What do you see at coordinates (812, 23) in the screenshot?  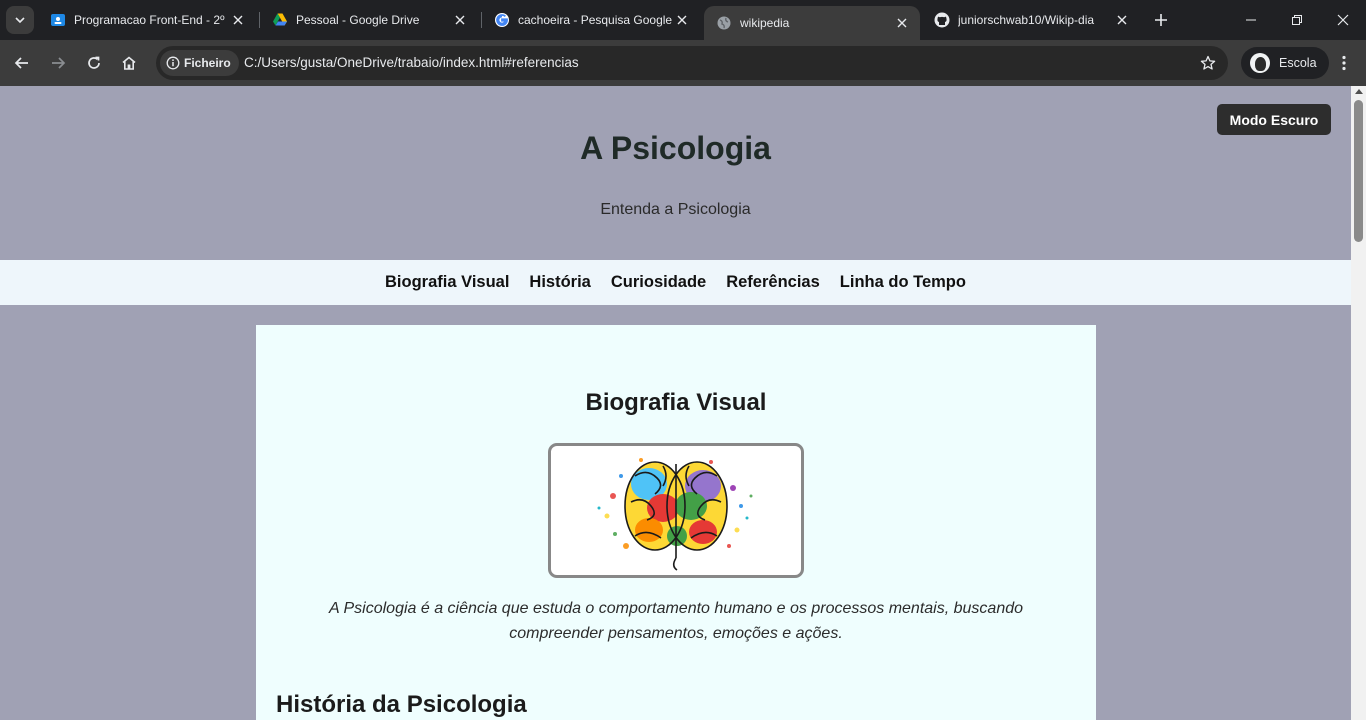 I see `tab-wikipedia: wikipedia` at bounding box center [812, 23].